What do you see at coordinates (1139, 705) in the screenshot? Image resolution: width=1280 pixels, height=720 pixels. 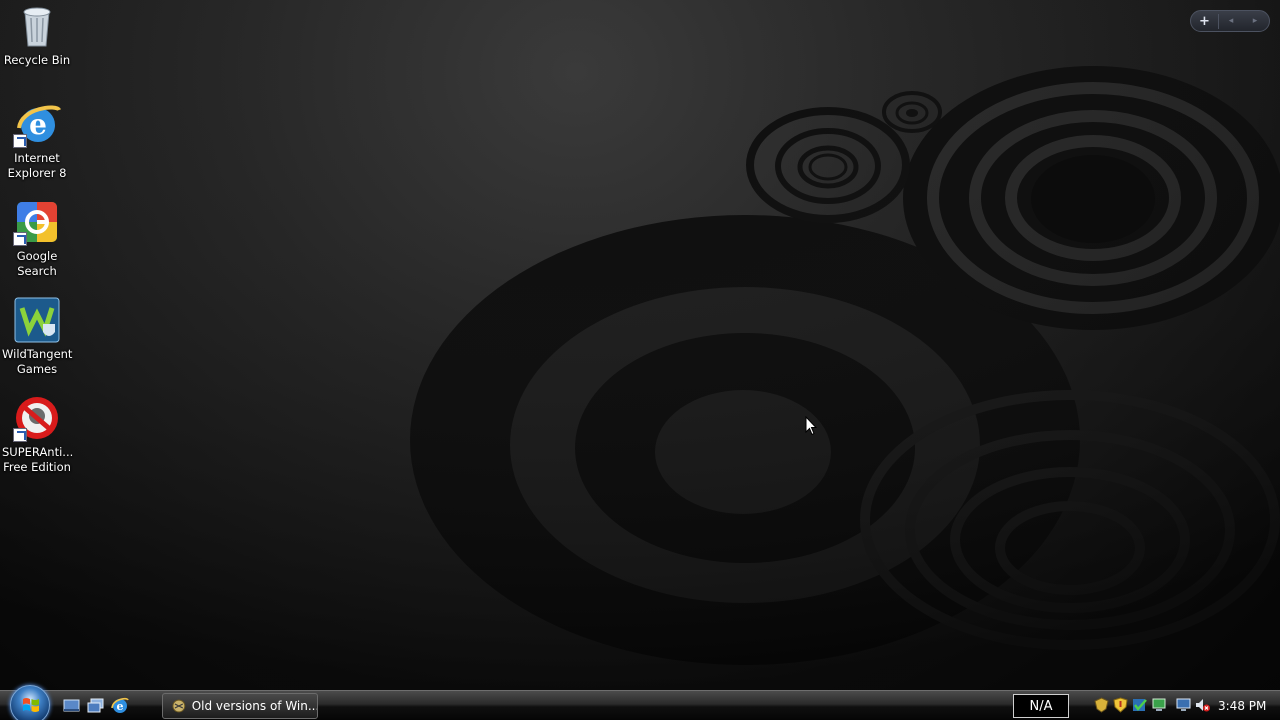 I see `checkmark-shield-icon` at bounding box center [1139, 705].